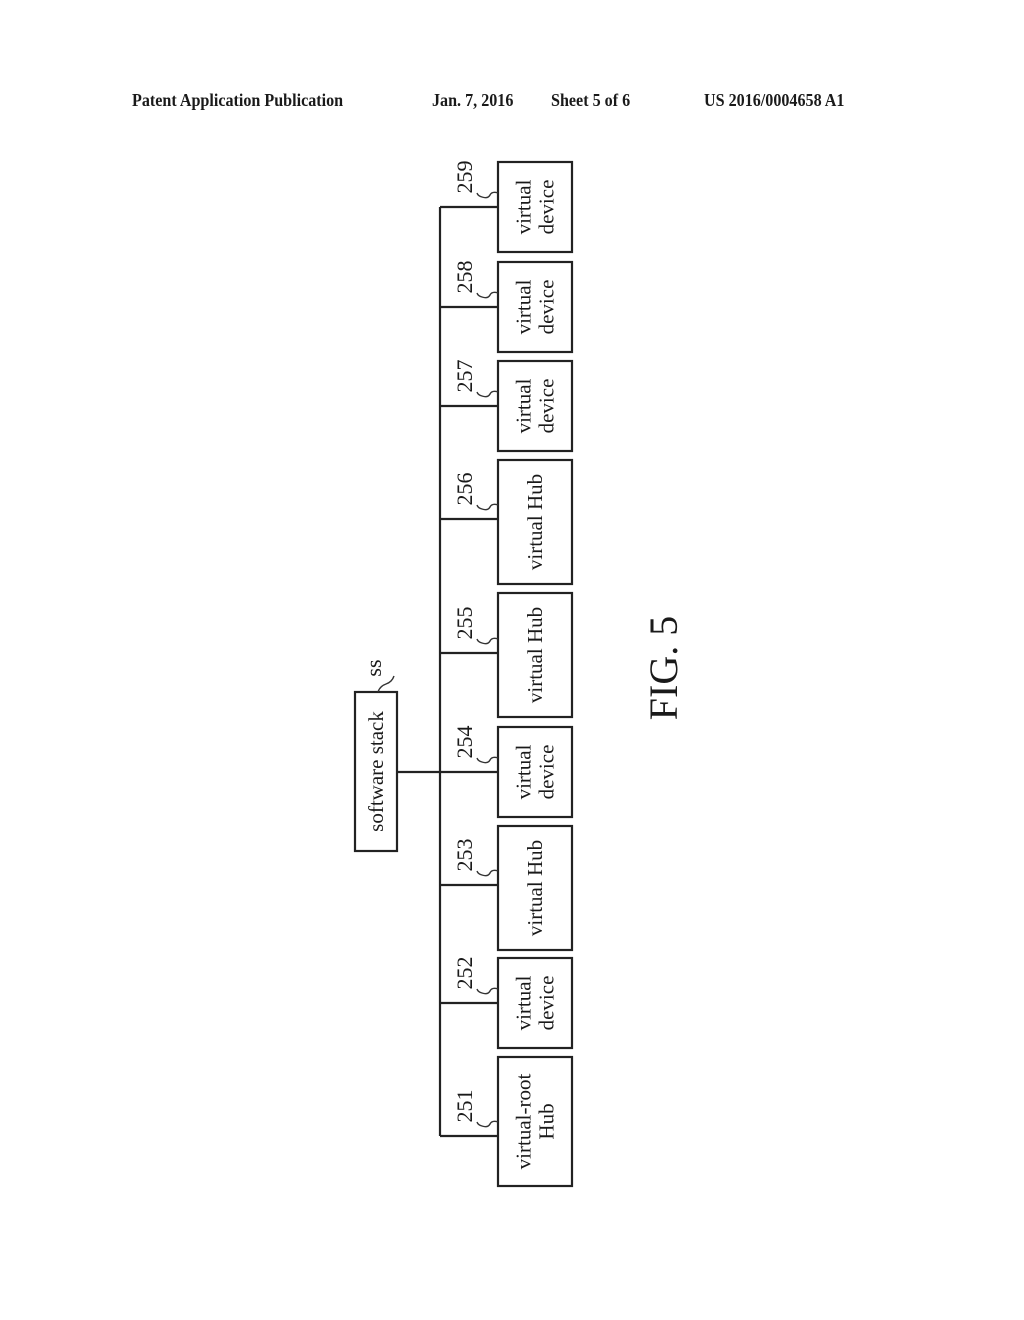 Image resolution: width=1024 pixels, height=1320 pixels. Describe the element at coordinates (464, 742) in the screenshot. I see `node-ref-number: 254` at that location.